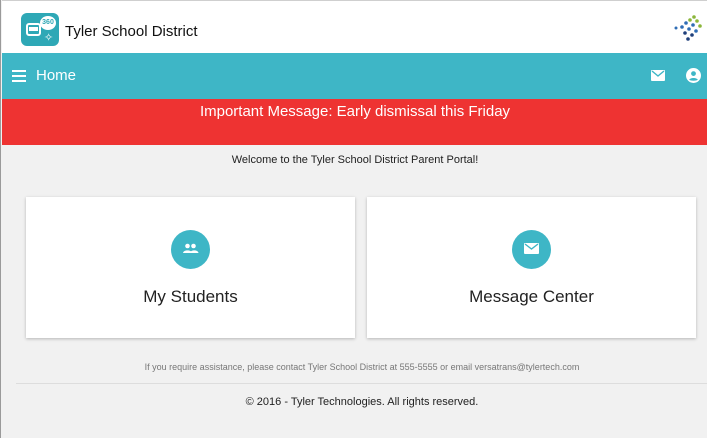 This screenshot has width=707, height=438. What do you see at coordinates (361, 383) in the screenshot?
I see `footer-divider` at bounding box center [361, 383].